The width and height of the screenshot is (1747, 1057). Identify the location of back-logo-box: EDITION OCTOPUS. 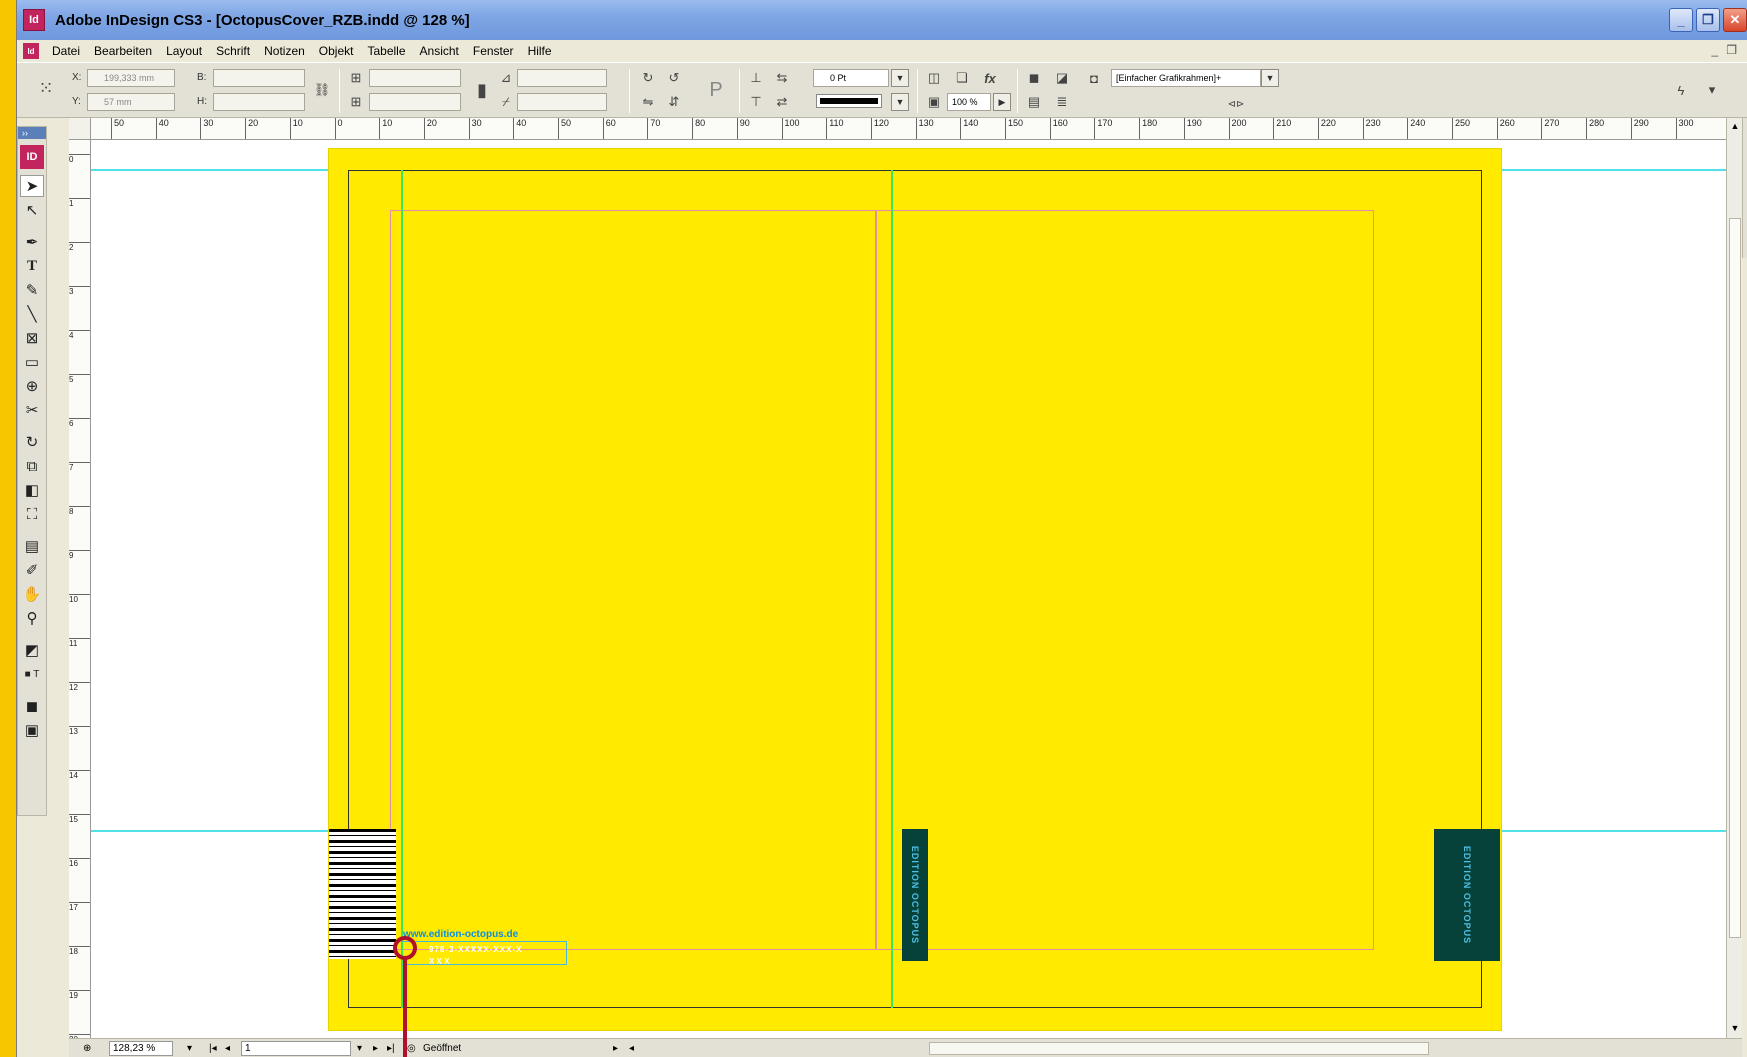
(1467, 895).